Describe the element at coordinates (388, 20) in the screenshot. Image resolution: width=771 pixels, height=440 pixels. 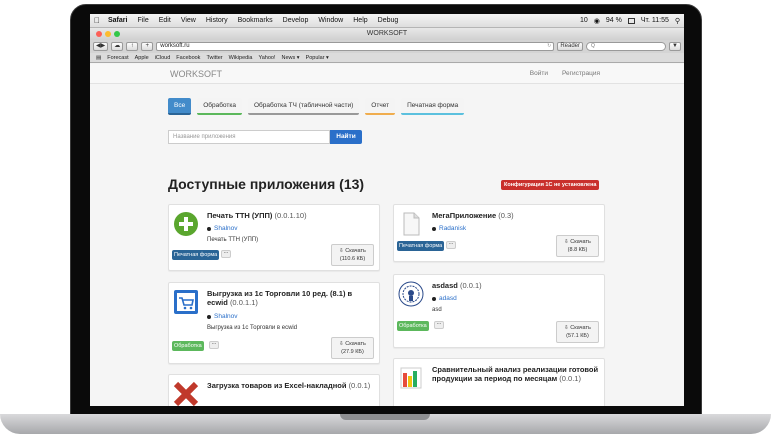
I see `menu-debug: Debug` at that location.